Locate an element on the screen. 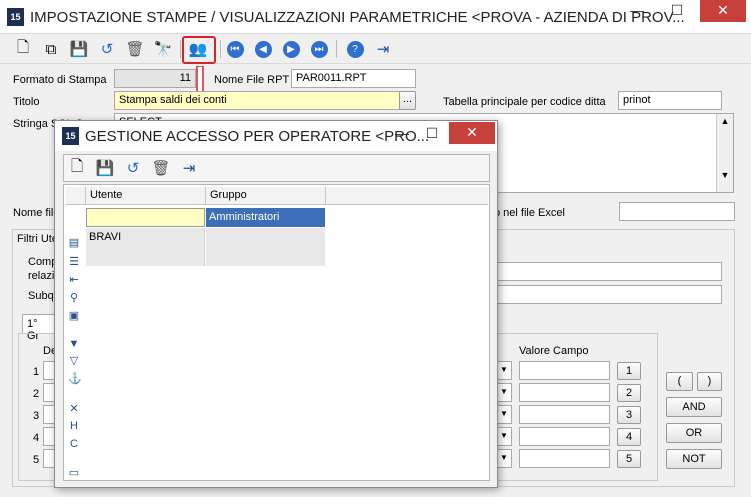 This screenshot has width=751, height=497. grid-cell-gruppo: Amministratori is located at coordinates (265, 217).